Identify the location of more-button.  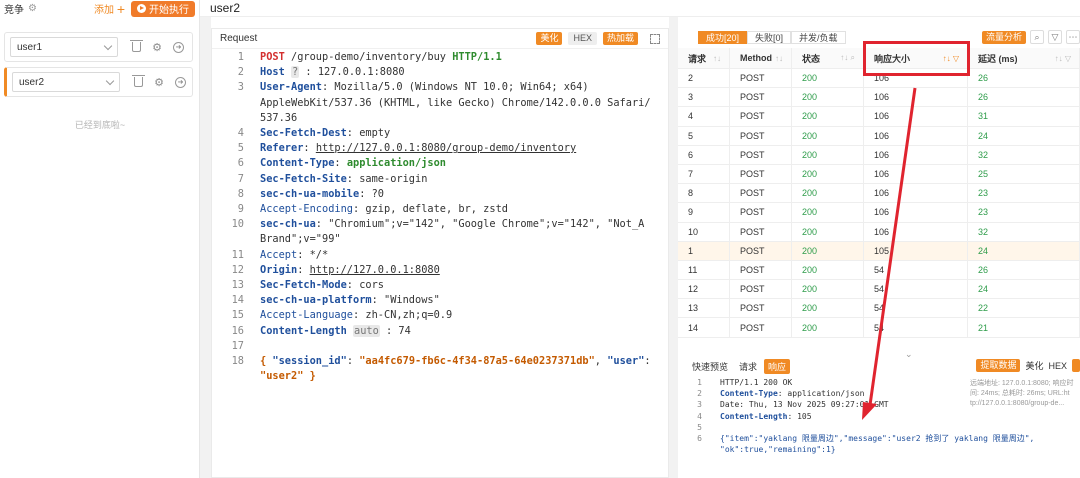
(1076, 365).